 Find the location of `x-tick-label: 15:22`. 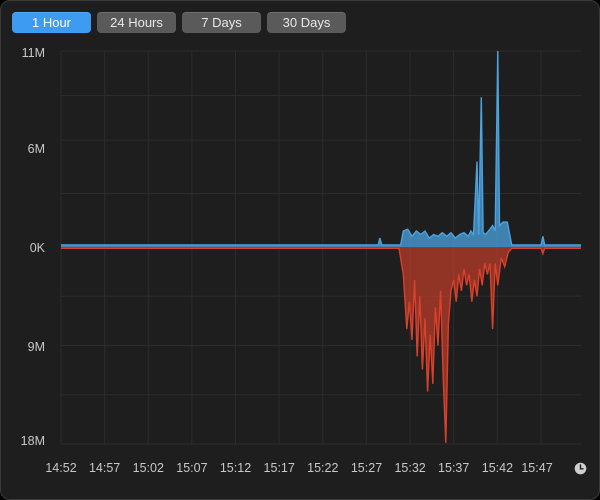

x-tick-label: 15:22 is located at coordinates (322, 468).